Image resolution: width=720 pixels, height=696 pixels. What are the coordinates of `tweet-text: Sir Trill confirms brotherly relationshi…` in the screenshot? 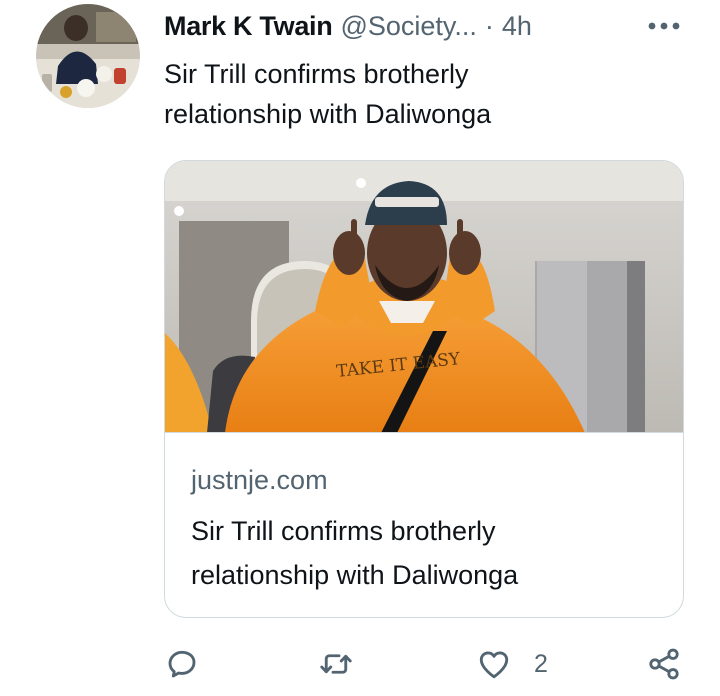 It's located at (424, 94).